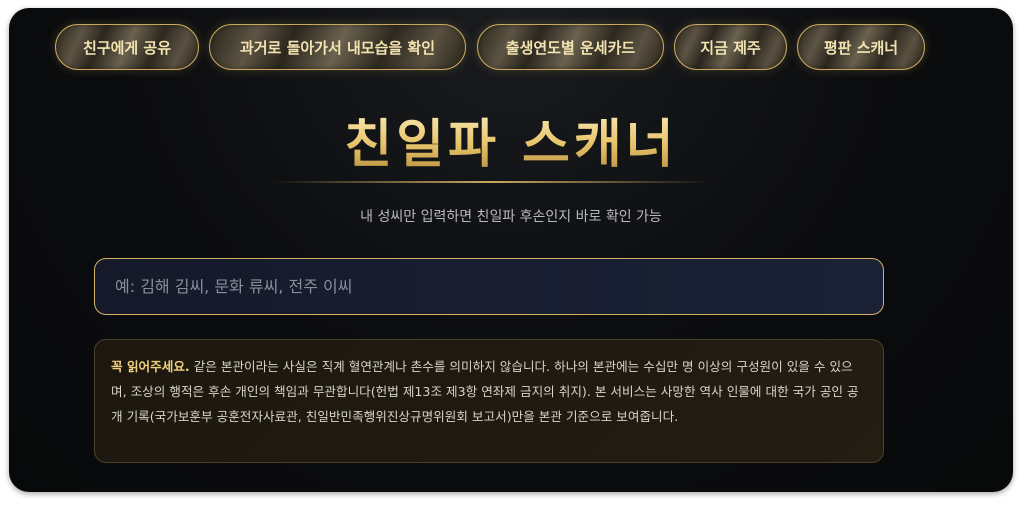 This screenshot has height=505, width=1024. I want to click on title-divider, so click(491, 182).